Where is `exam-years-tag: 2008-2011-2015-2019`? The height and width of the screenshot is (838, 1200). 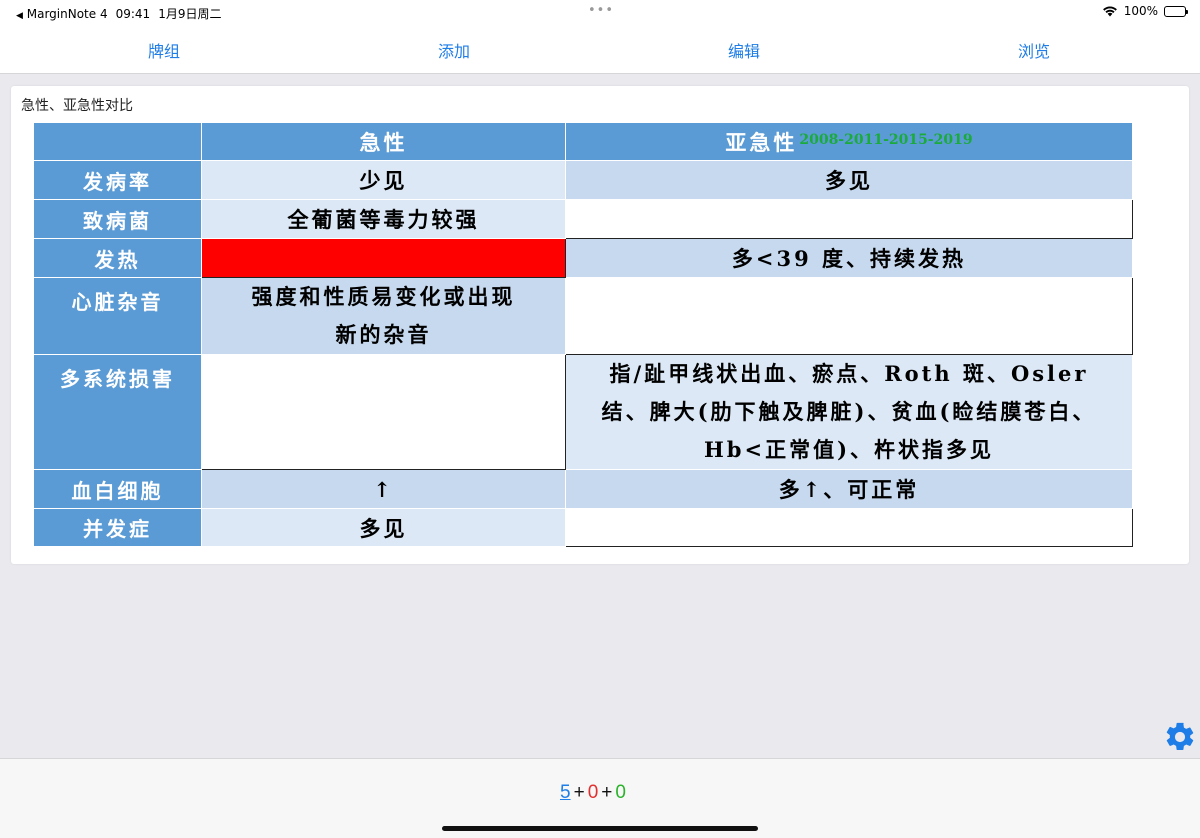
exam-years-tag: 2008-2011-2015-2019 is located at coordinates (886, 139).